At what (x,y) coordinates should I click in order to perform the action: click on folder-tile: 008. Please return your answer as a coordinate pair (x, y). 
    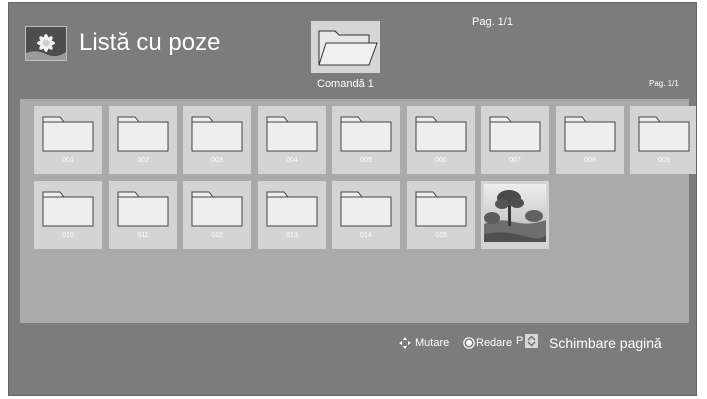
    Looking at the image, I should click on (590, 140).